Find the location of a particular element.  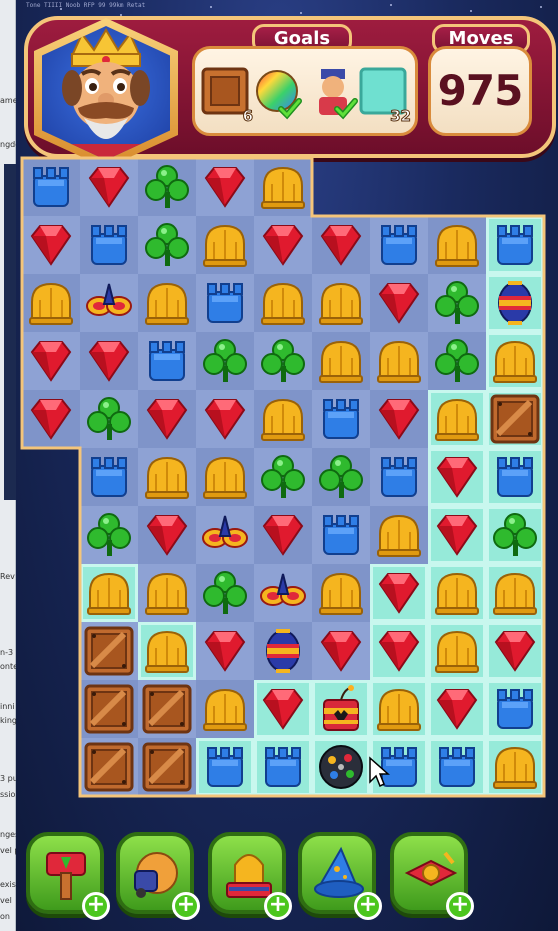

booster-hammer: + is located at coordinates (68, 876).